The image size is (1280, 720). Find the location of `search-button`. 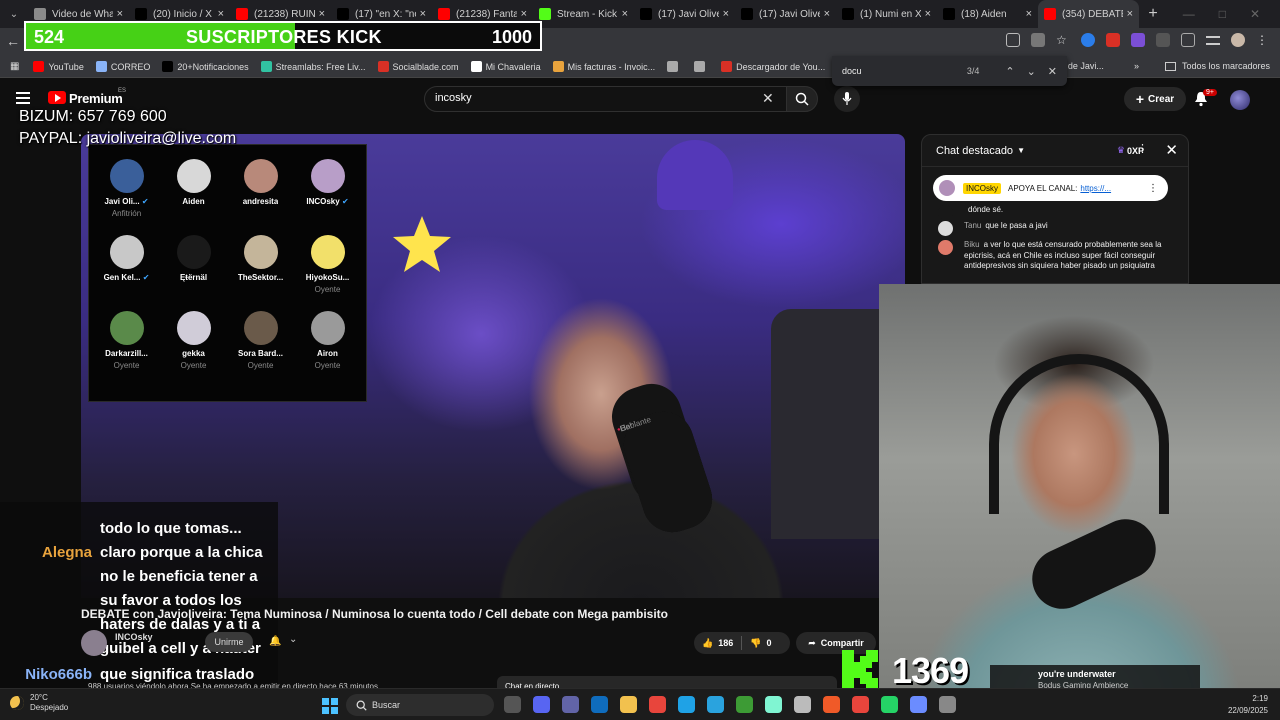

search-button is located at coordinates (802, 99).